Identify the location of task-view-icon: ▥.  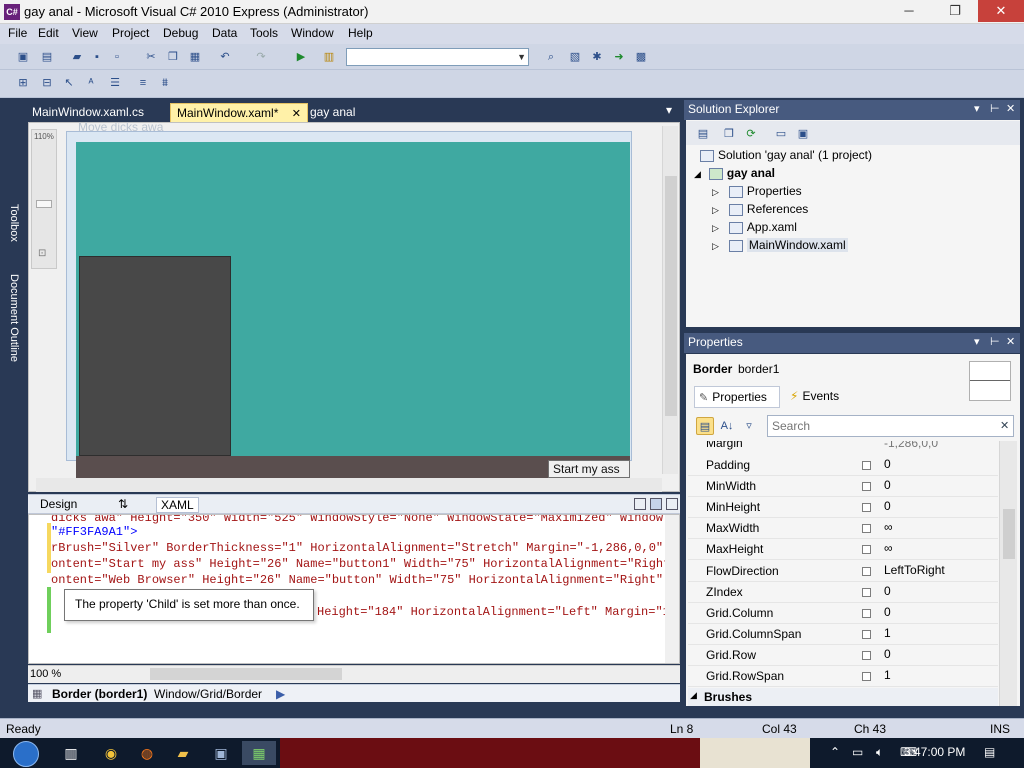
(71, 753).